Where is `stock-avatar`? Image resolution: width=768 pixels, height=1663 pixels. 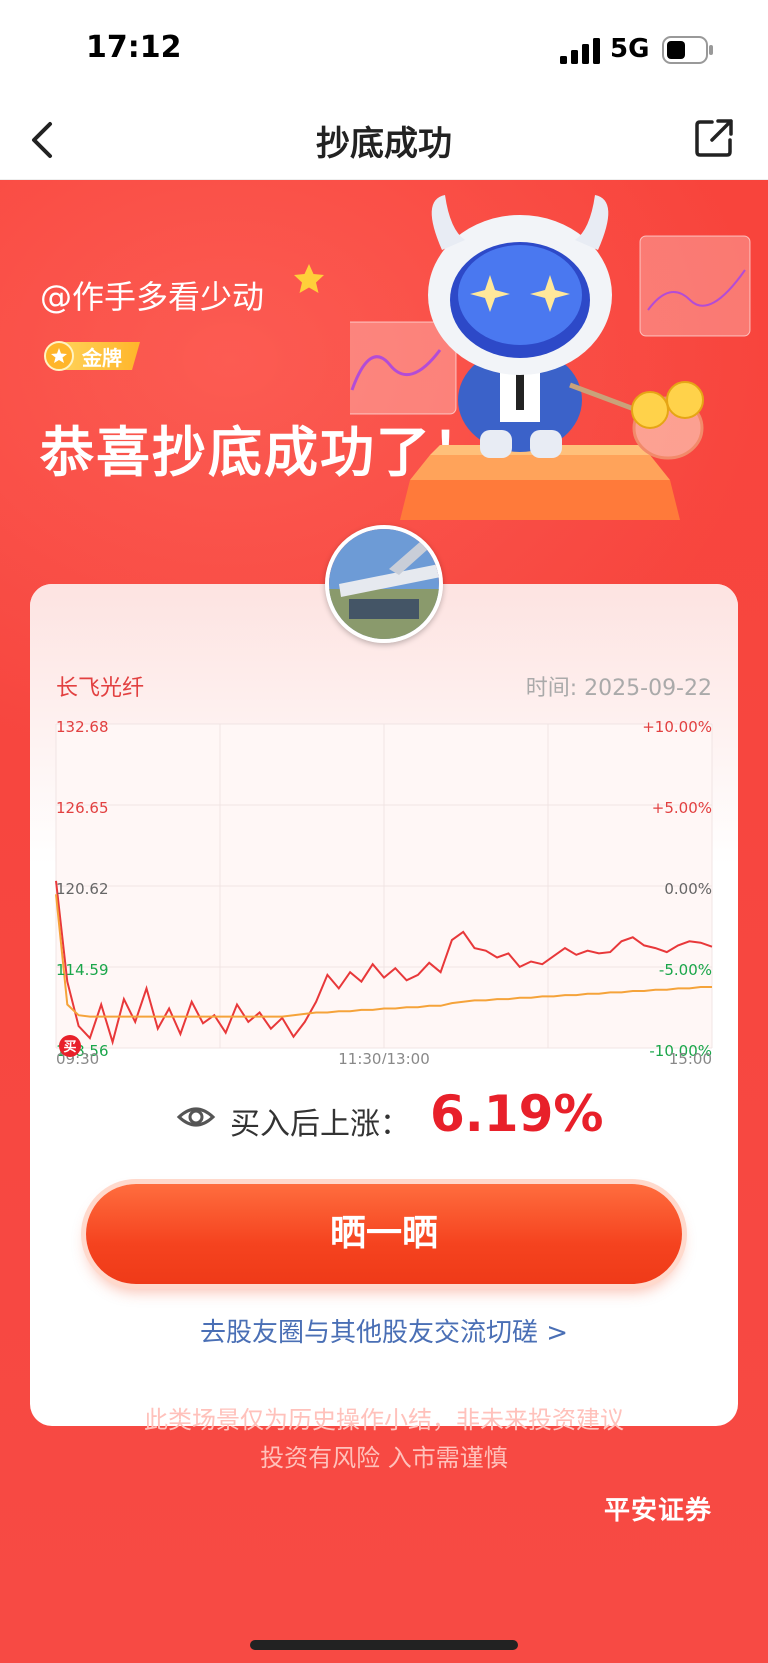 stock-avatar is located at coordinates (384, 584).